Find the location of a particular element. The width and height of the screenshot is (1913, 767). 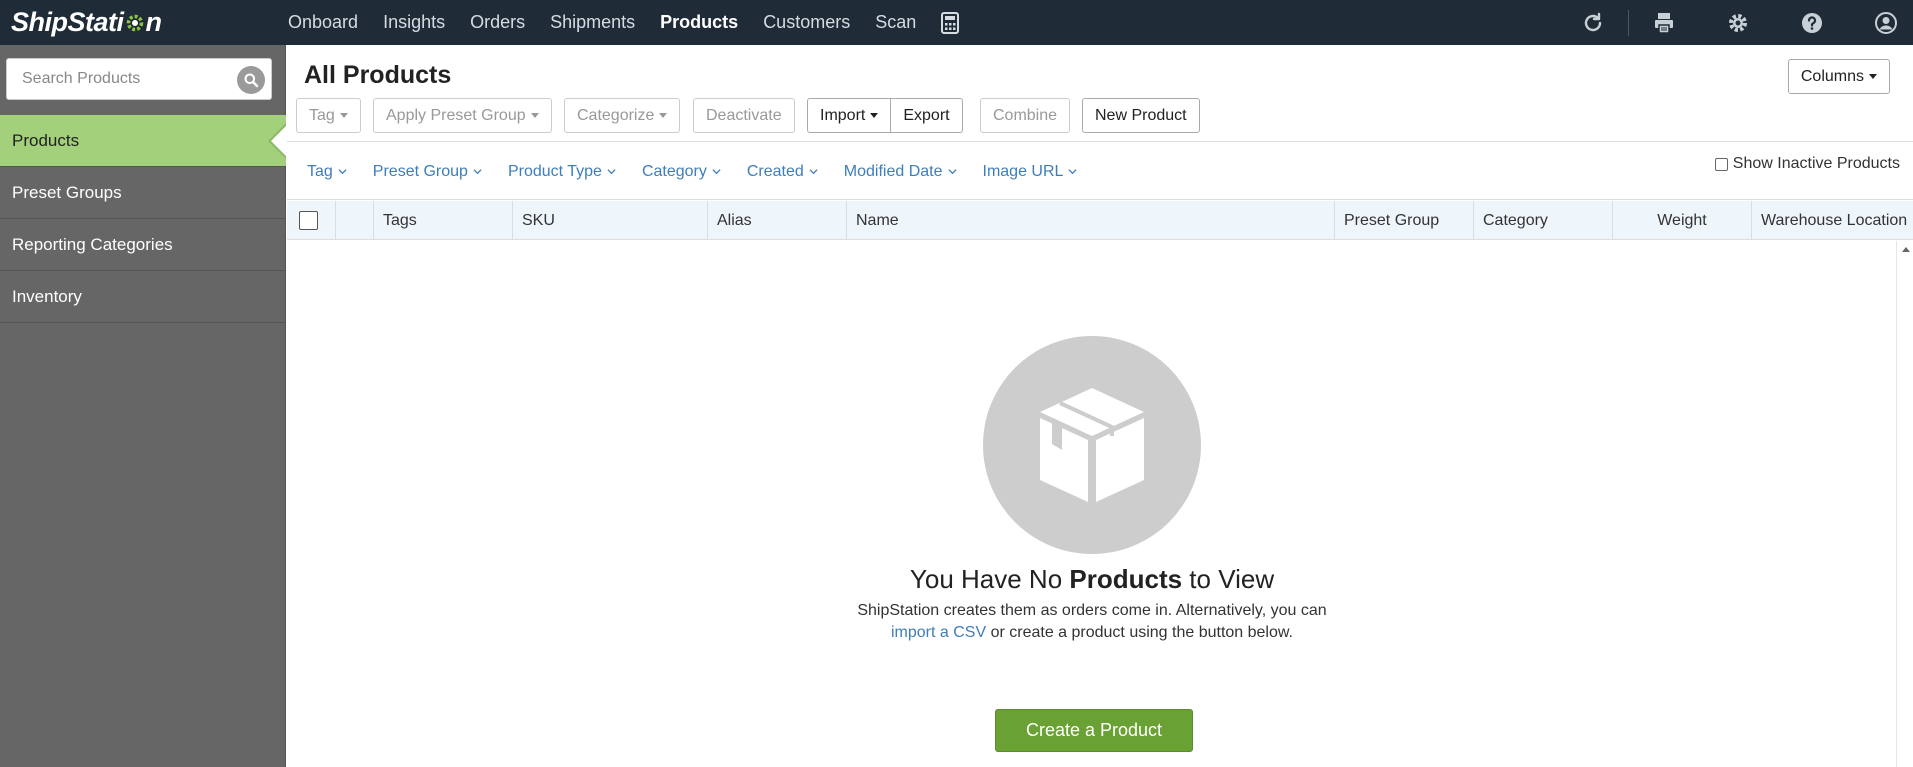

filter-product-type: Product Type is located at coordinates (562, 172).